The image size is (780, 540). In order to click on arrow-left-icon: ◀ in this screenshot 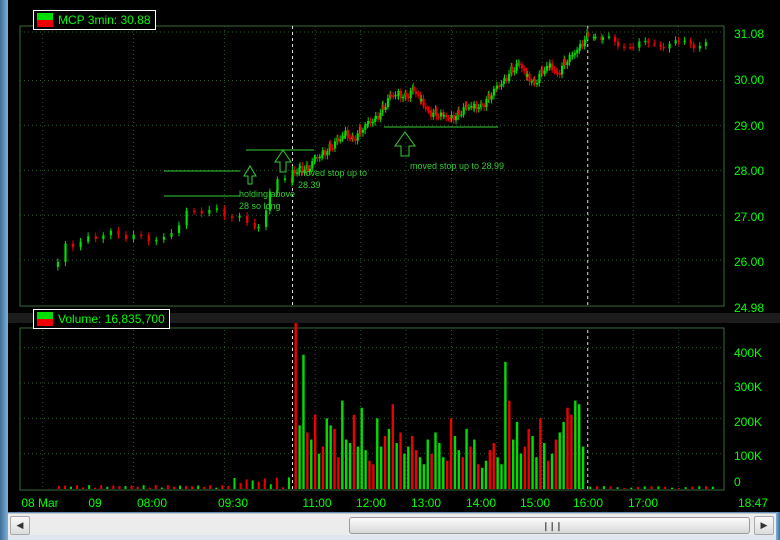, I will do `click(20, 525)`.